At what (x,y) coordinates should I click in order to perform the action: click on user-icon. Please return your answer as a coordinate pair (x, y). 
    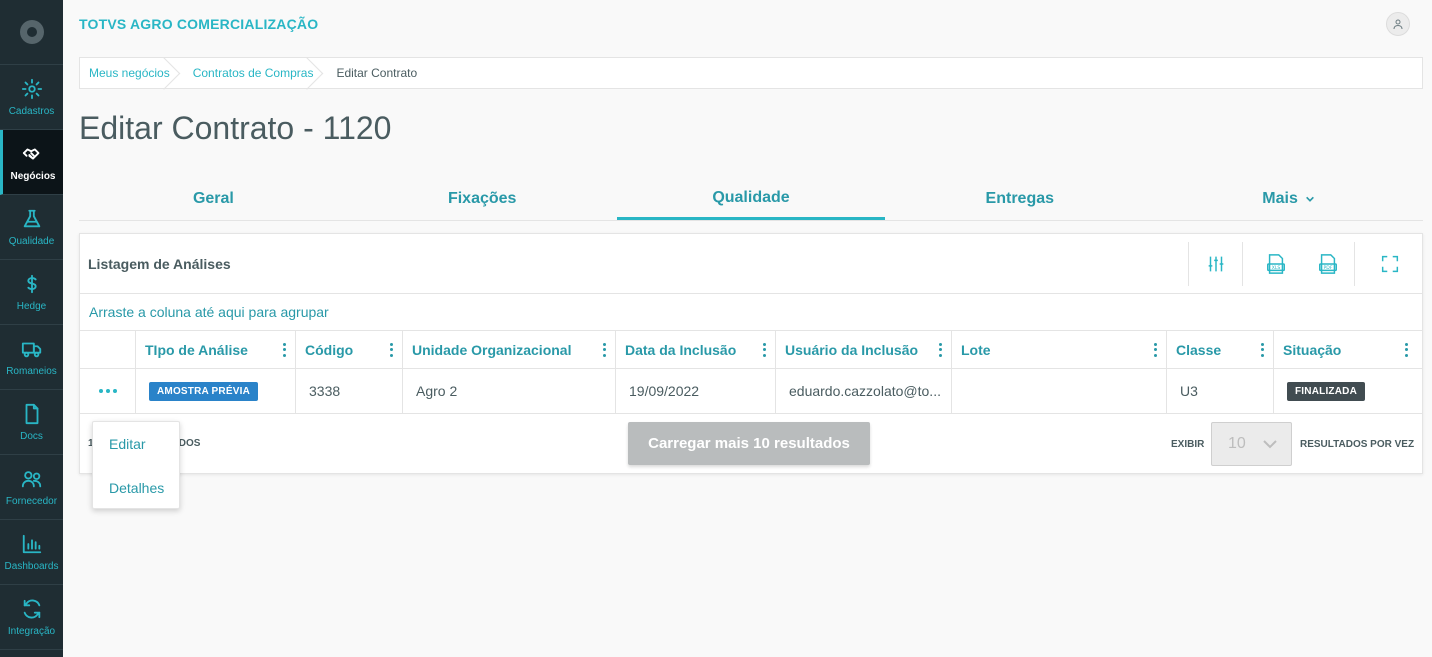
    Looking at the image, I should click on (1398, 24).